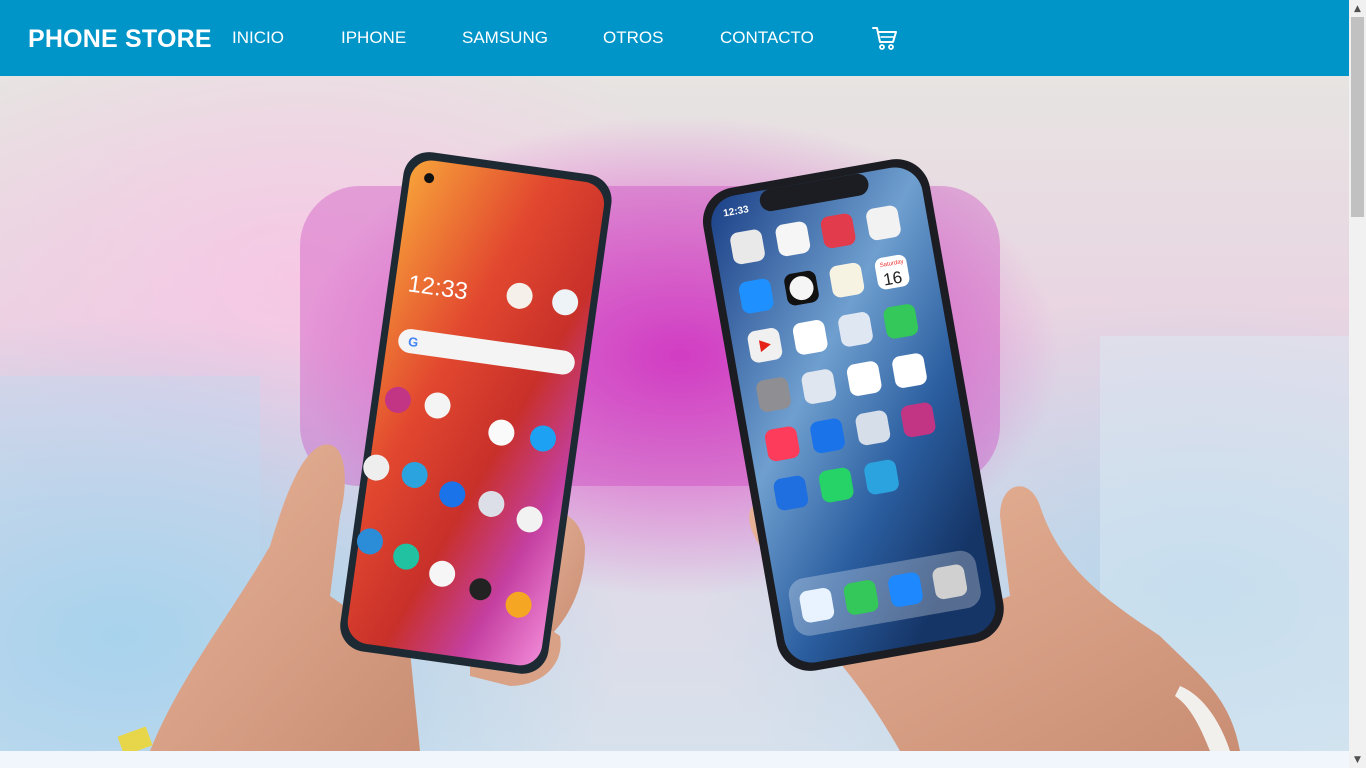 This screenshot has height=768, width=1366. What do you see at coordinates (873, 428) in the screenshot?
I see `droider-folder-icon` at bounding box center [873, 428].